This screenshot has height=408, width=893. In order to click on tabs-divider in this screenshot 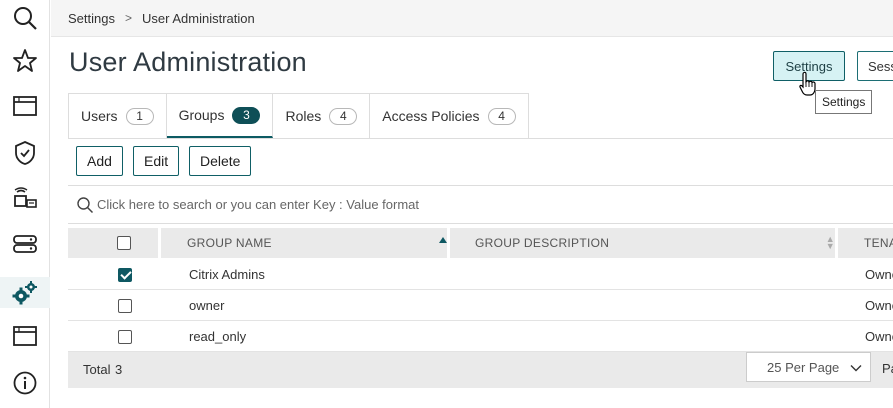, I will do `click(480, 138)`.